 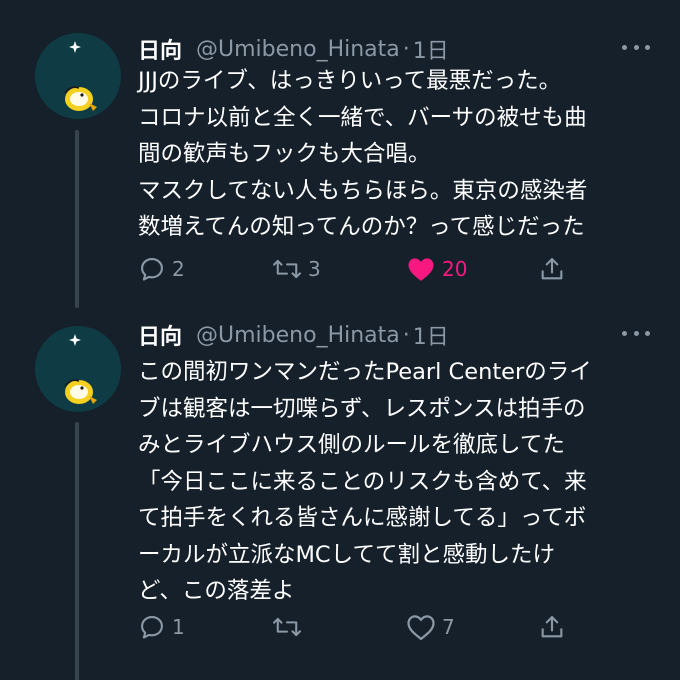 I want to click on retweet-count: 3, so click(x=314, y=269).